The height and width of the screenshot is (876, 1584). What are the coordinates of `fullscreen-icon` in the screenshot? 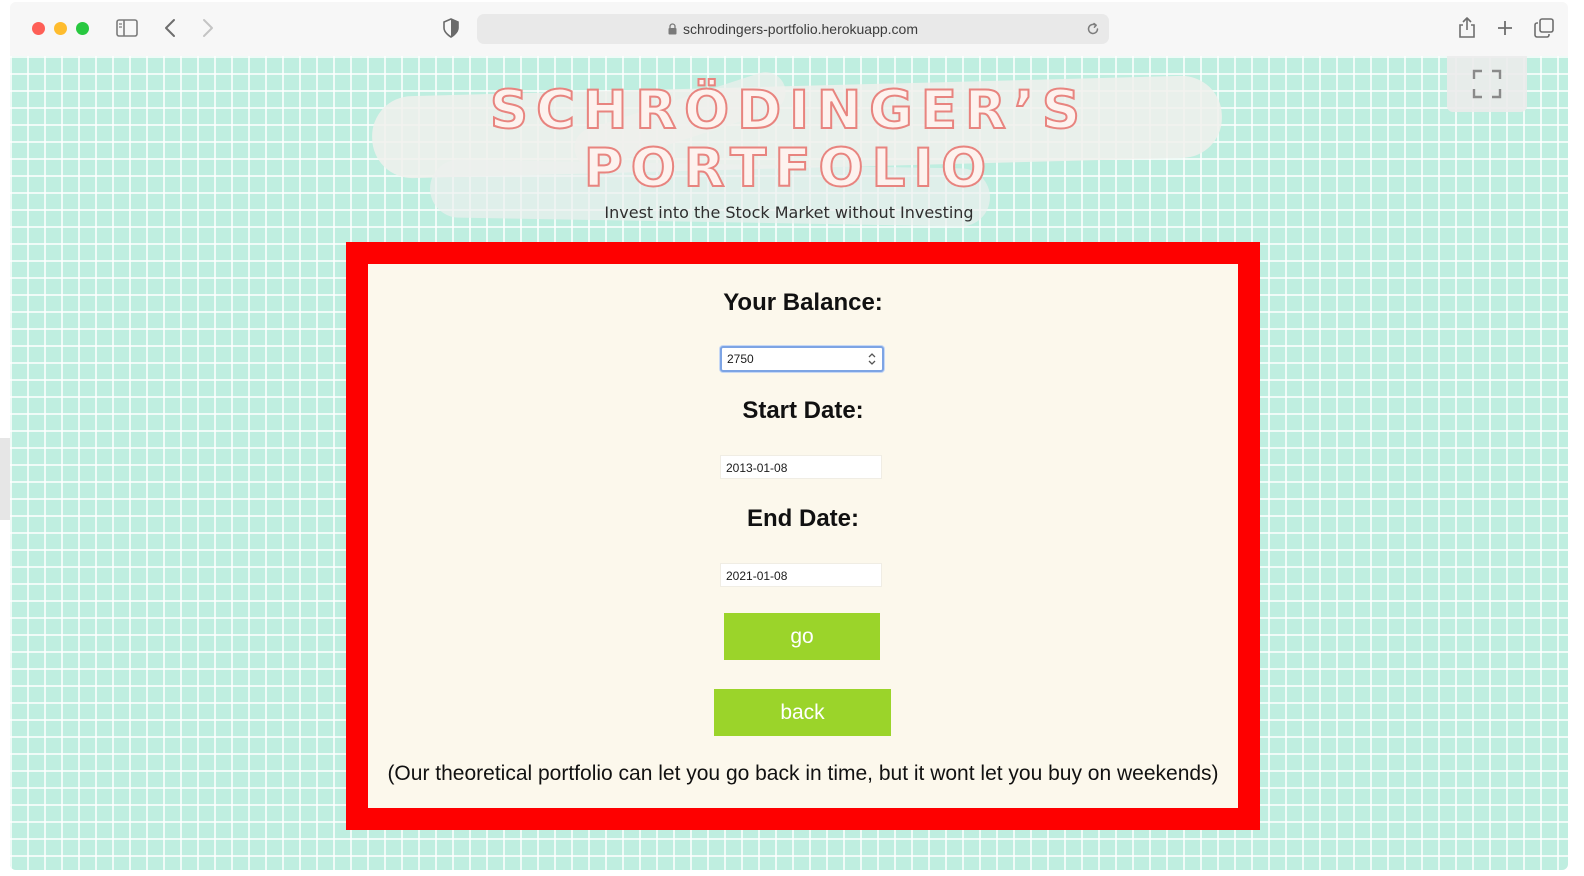 It's located at (1487, 84).